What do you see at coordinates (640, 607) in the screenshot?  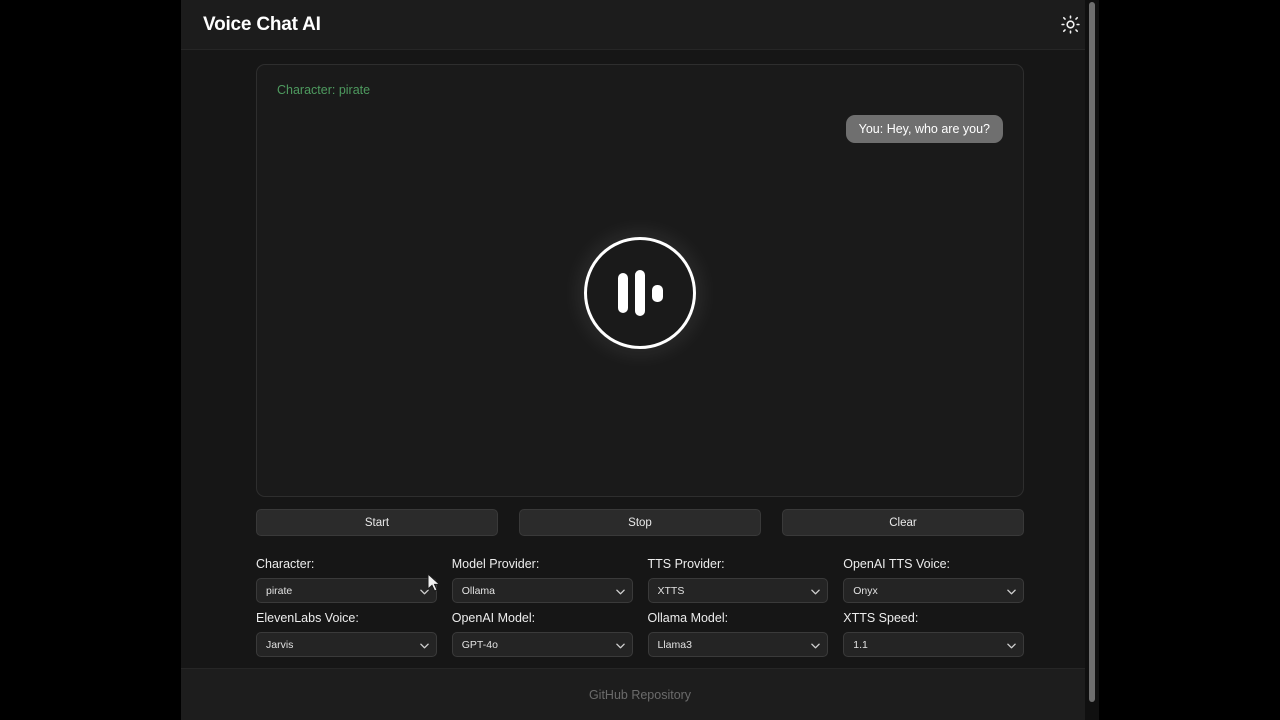 I see `settings-grid: Character: pirate Model Provider: Ollama` at bounding box center [640, 607].